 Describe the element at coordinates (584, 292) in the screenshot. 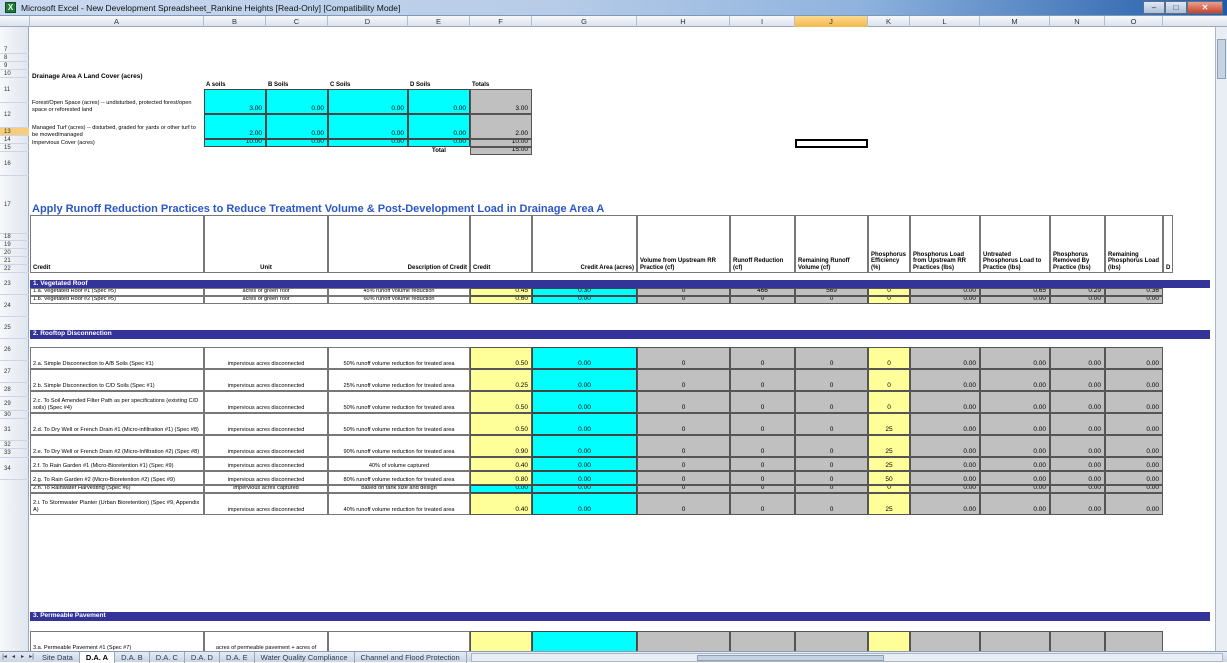

I see `credit-area-19: 0.30` at that location.